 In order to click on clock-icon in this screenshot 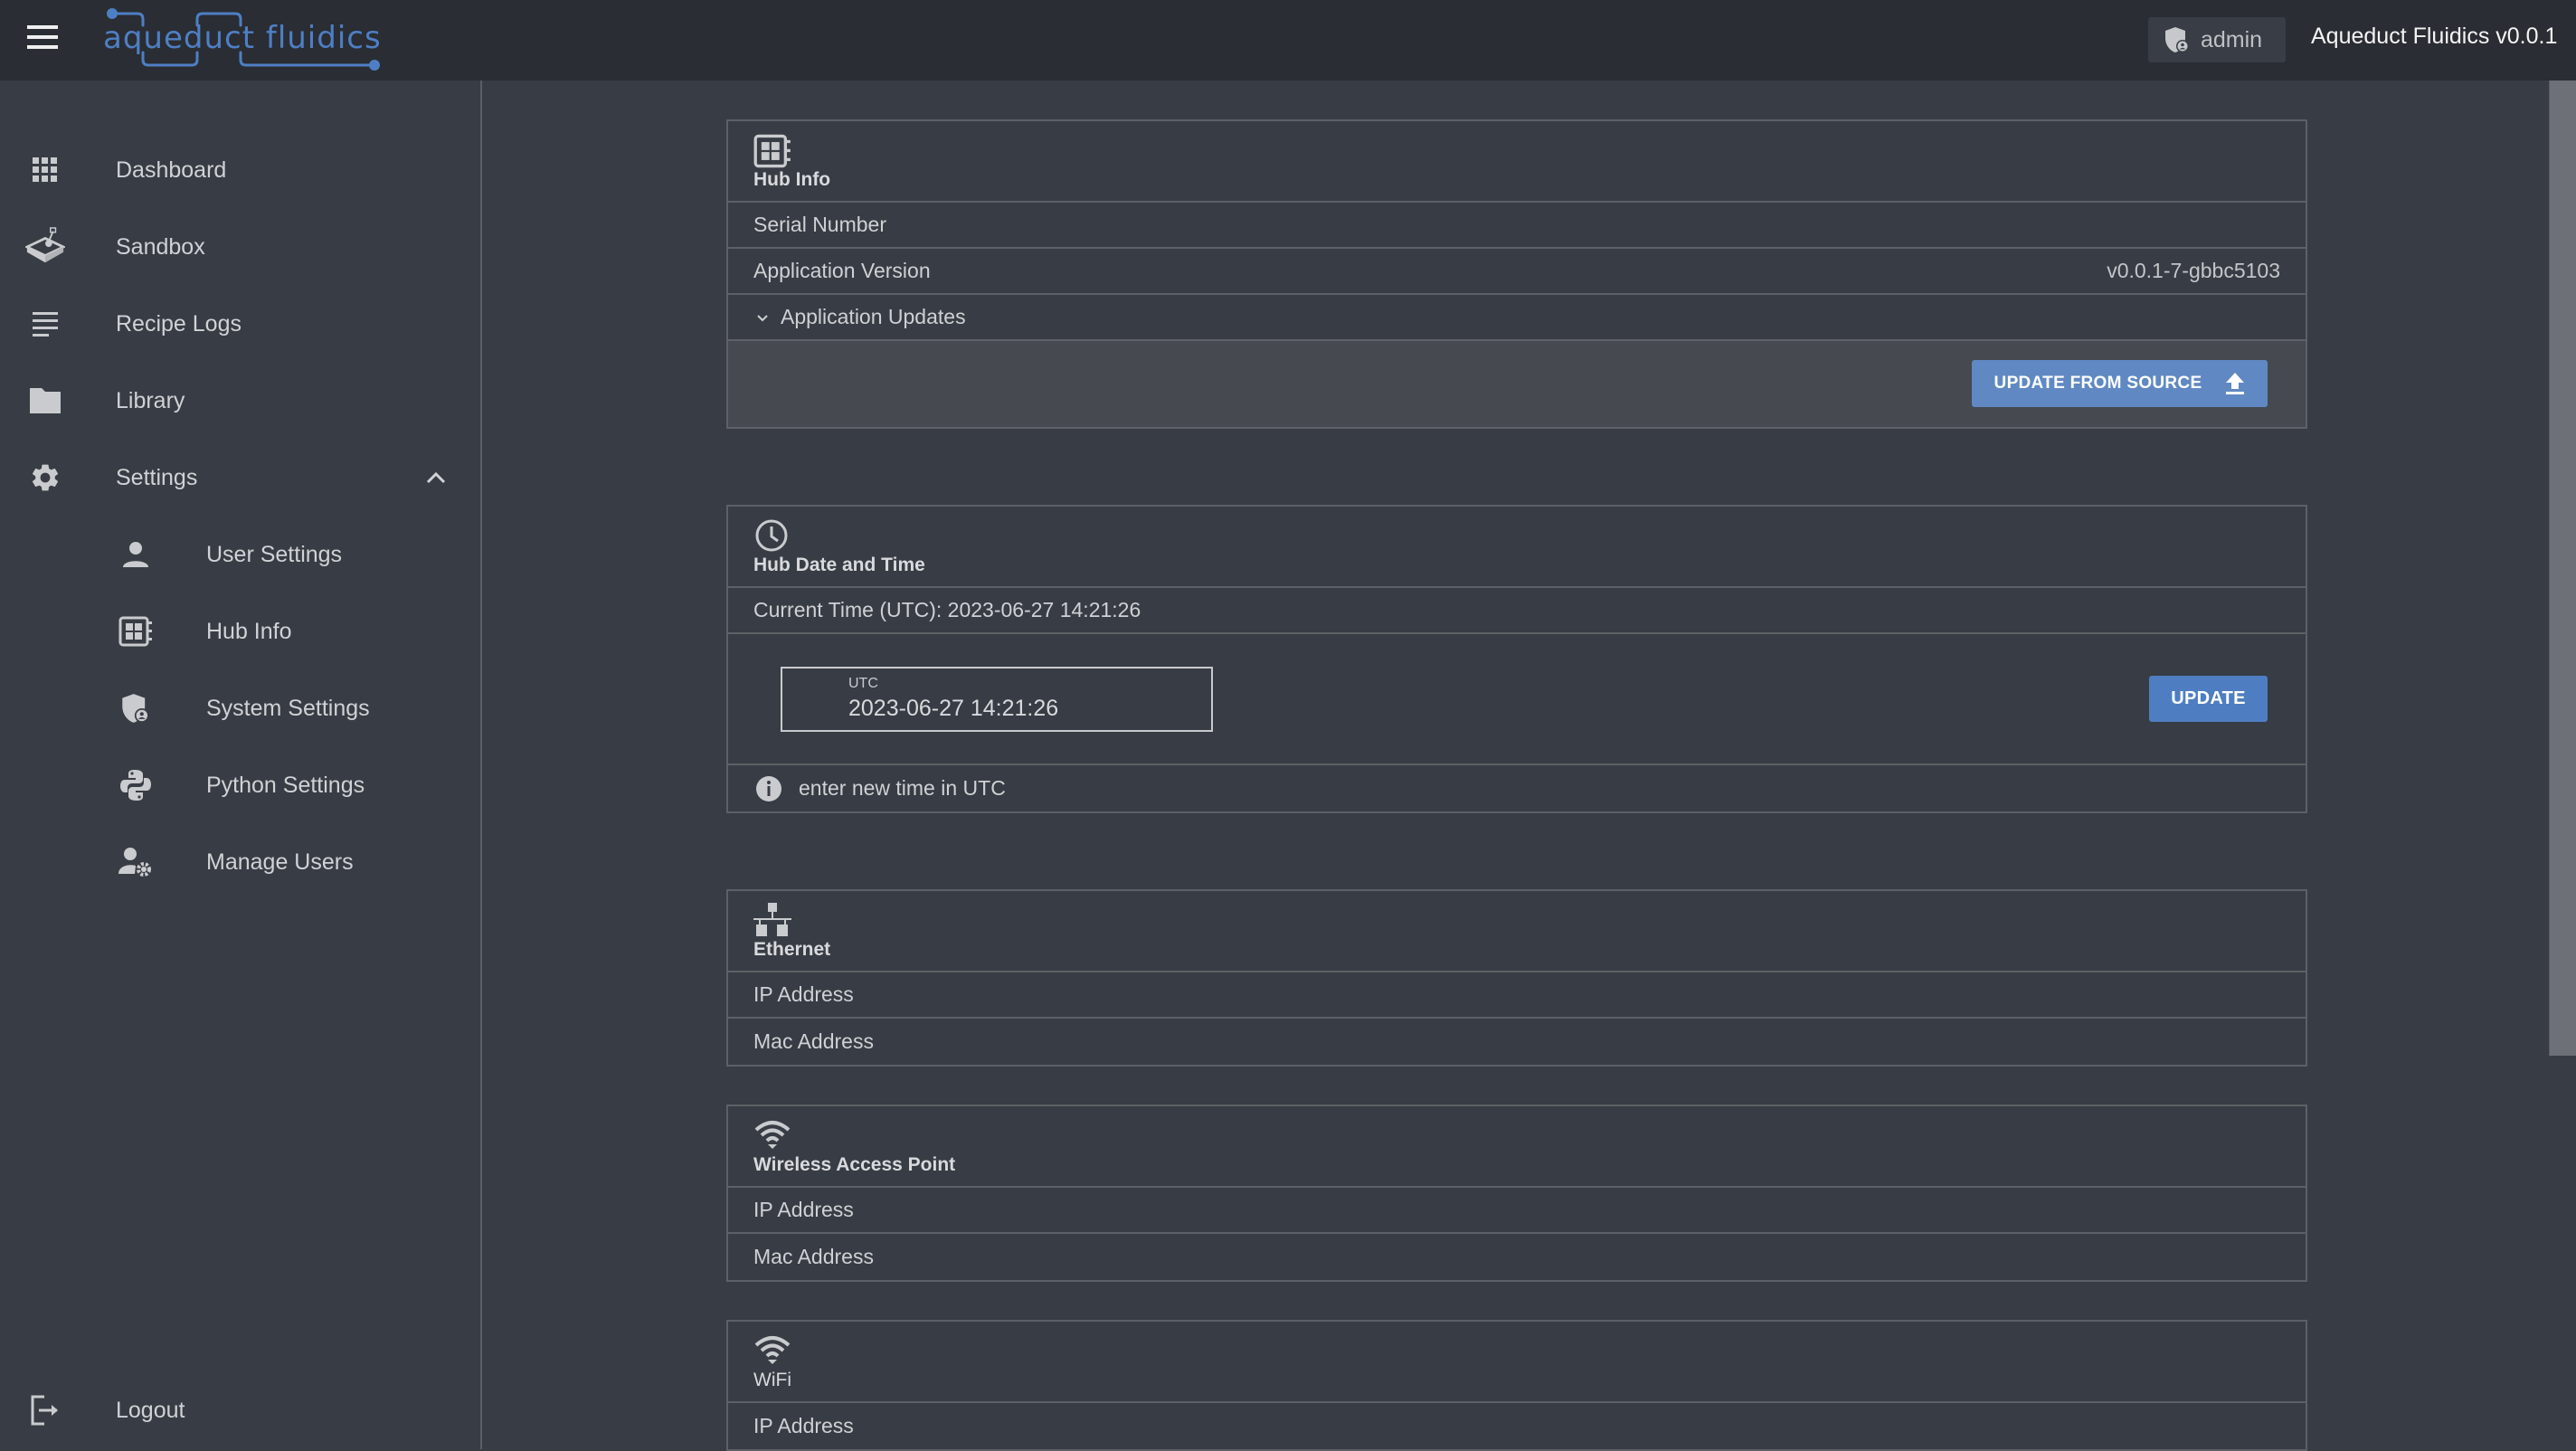, I will do `click(771, 535)`.